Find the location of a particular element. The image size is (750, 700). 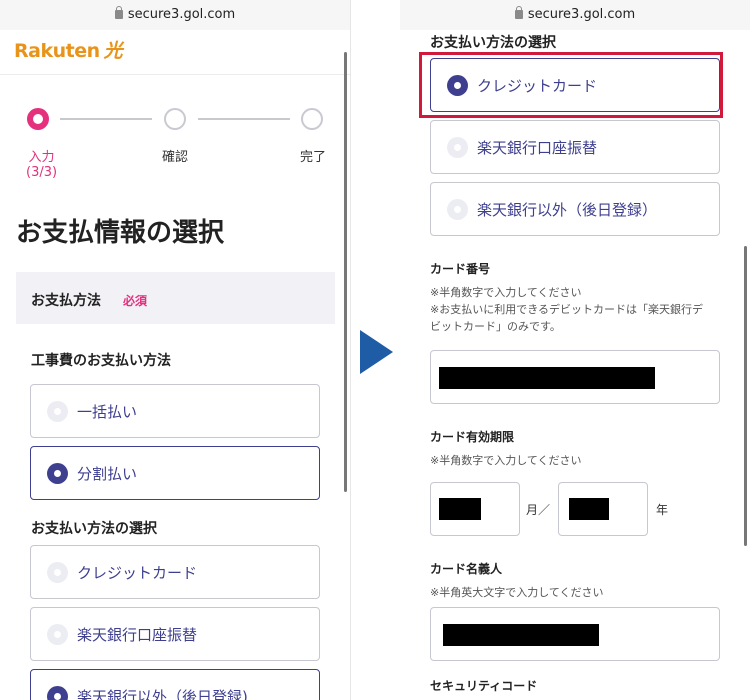

page-title: お支払情報の選択 is located at coordinates (120, 233).